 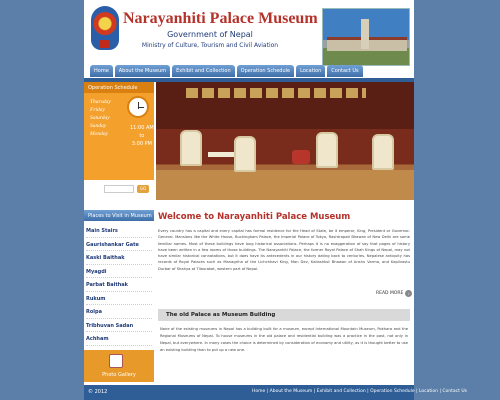 I want to click on wall-frames, so click(x=276, y=93).